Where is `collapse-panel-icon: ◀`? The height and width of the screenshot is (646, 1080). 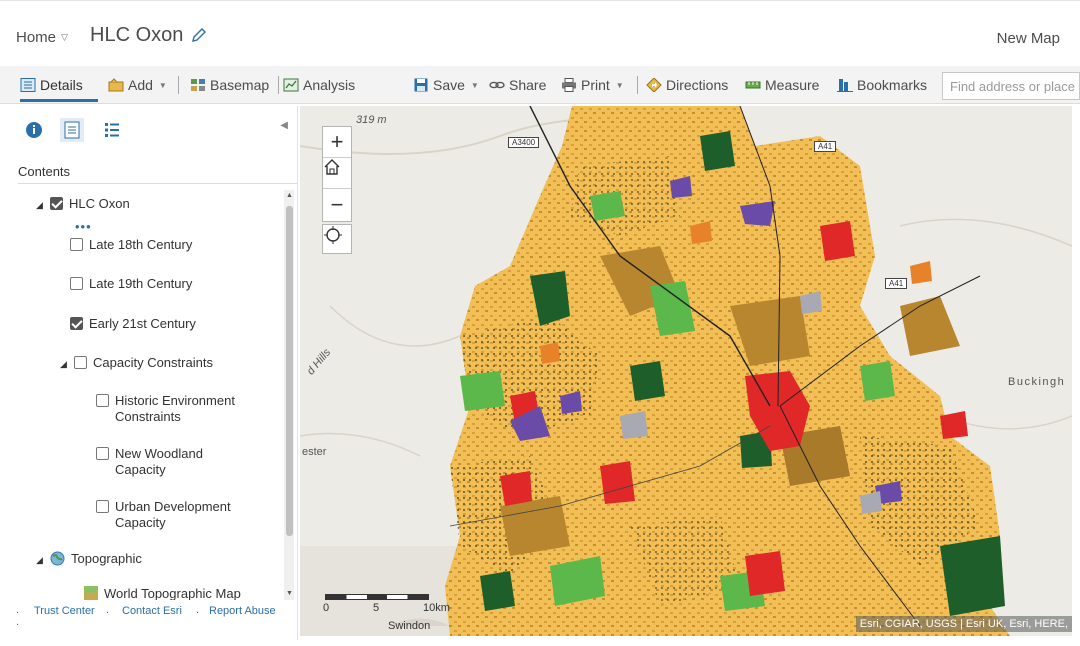 collapse-panel-icon: ◀ is located at coordinates (284, 125).